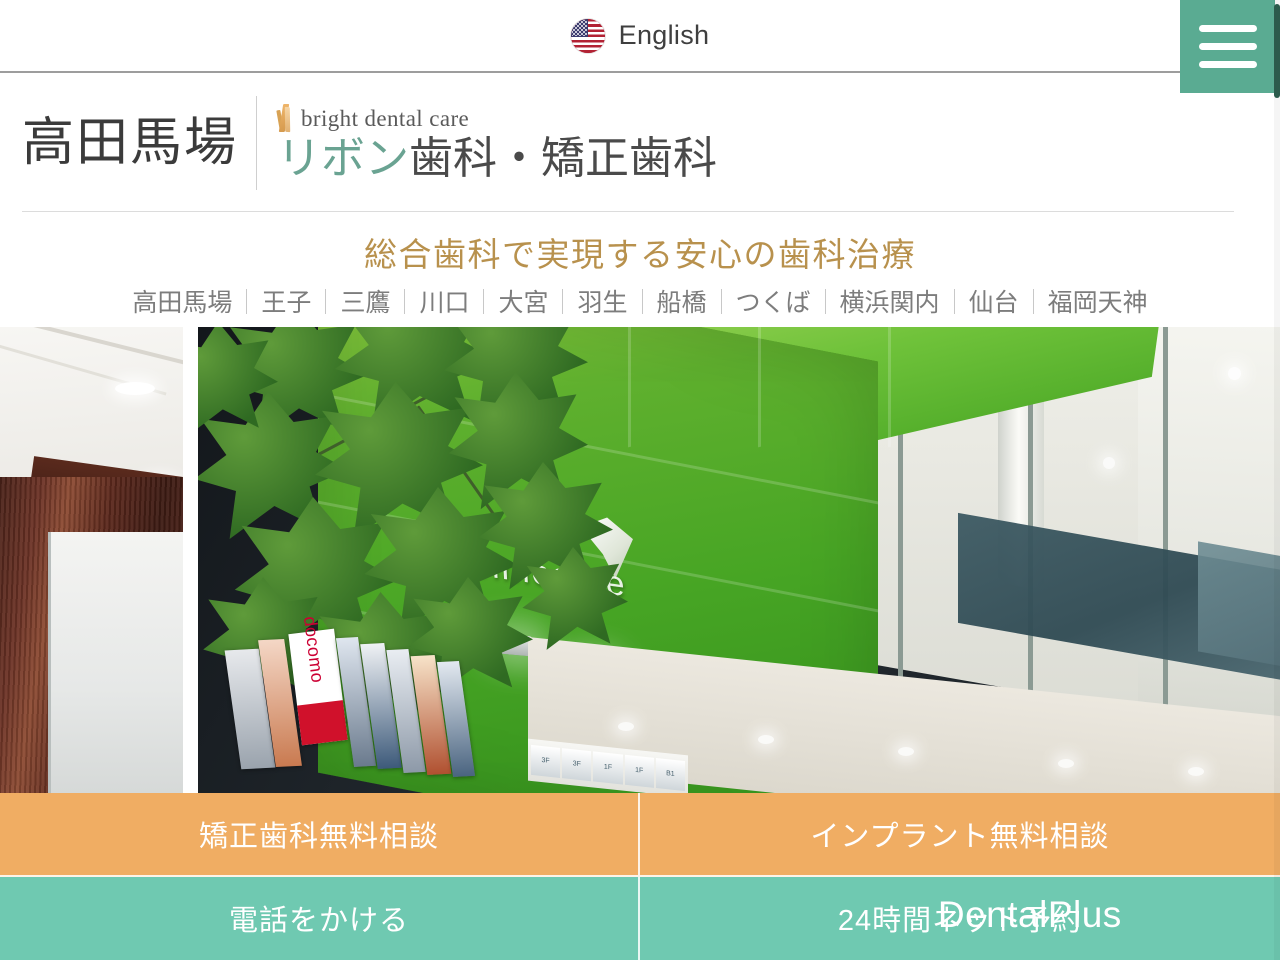 The width and height of the screenshot is (1280, 960). I want to click on language-bar: English, so click(640, 36).